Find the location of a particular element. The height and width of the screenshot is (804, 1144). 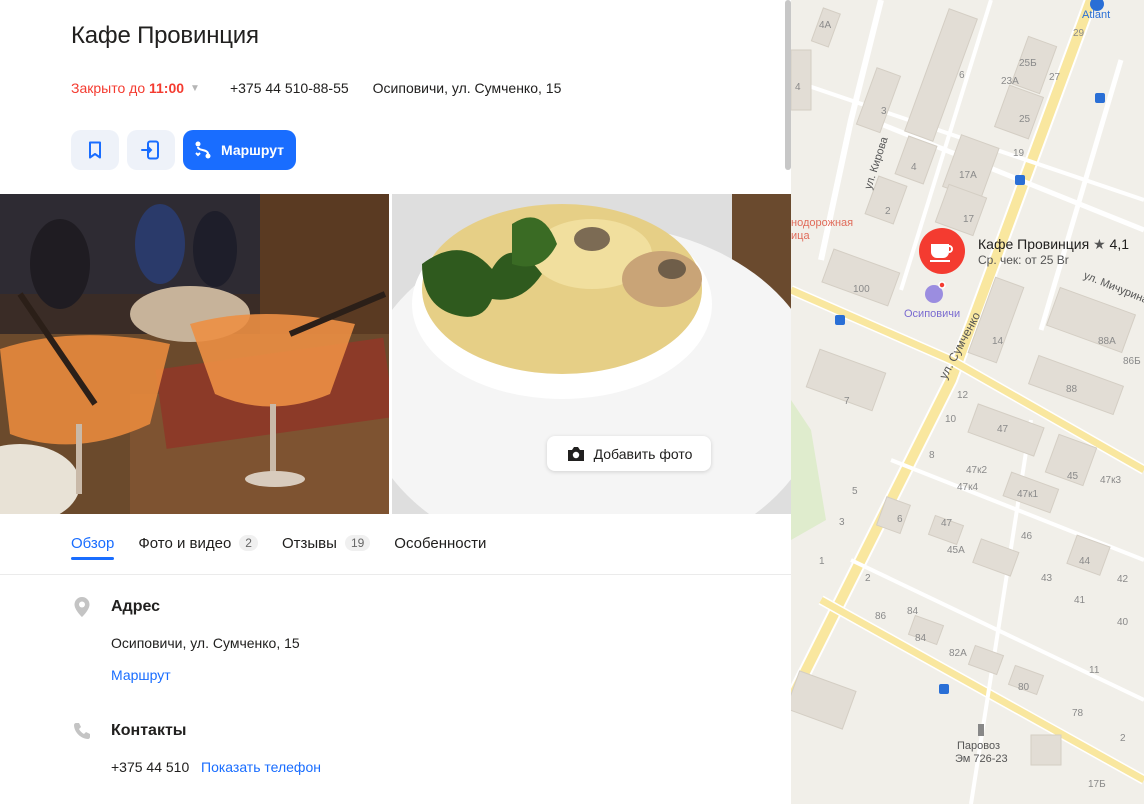

svg-text: 25Б is located at coordinates (1028, 63).